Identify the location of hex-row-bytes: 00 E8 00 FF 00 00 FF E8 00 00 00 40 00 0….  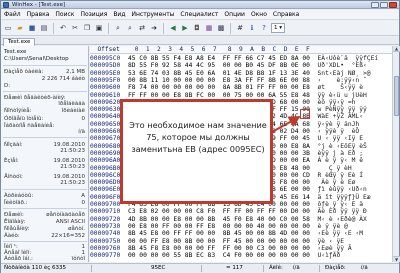
(219, 226).